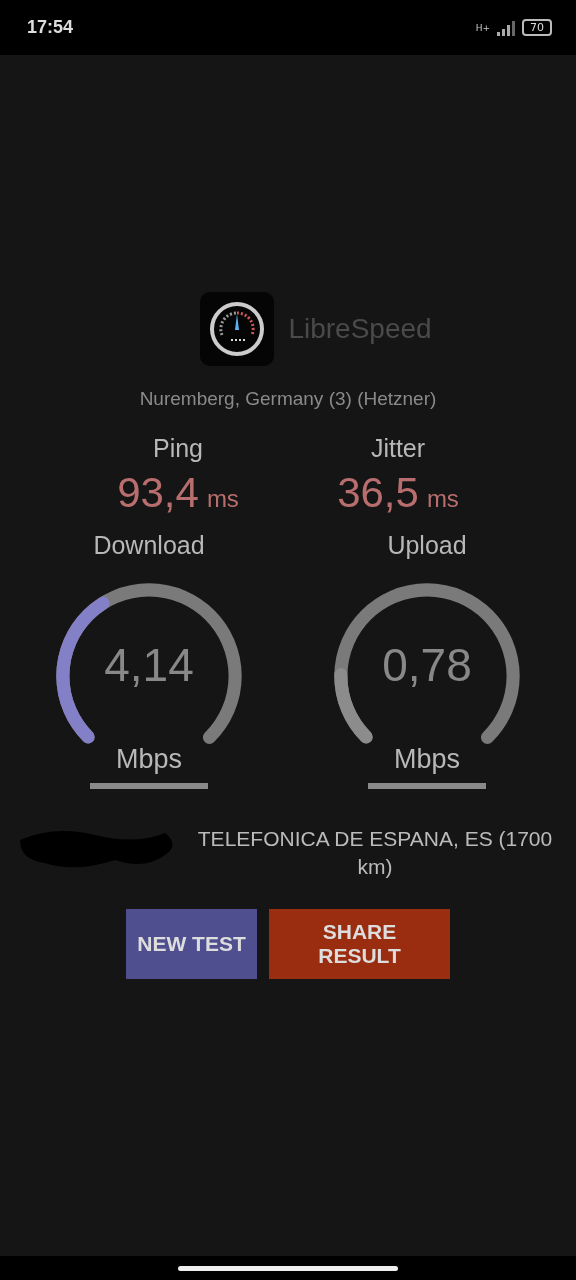  I want to click on isp-info: TELEFONICA DE ESPANA, ES (1700 km), so click(375, 853).